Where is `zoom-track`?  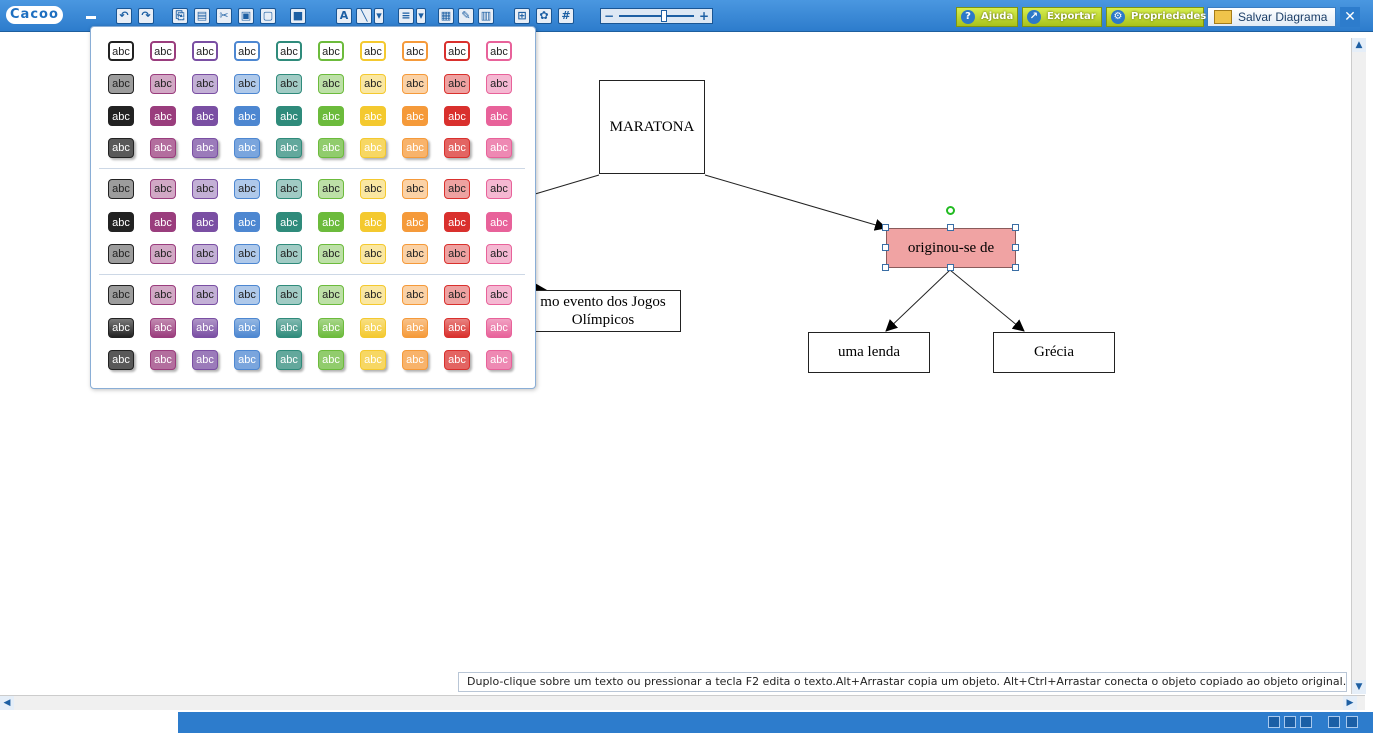
zoom-track is located at coordinates (656, 16).